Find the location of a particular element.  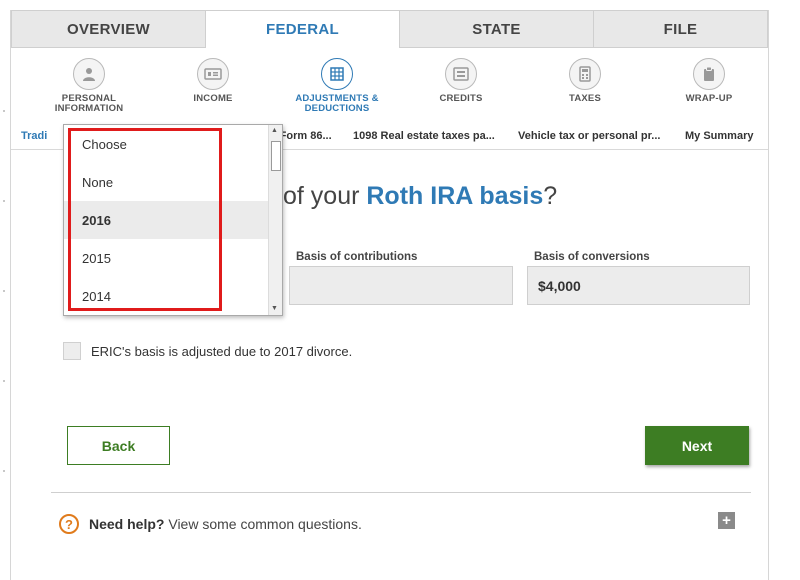

expand-plus-icon: + is located at coordinates (726, 520).